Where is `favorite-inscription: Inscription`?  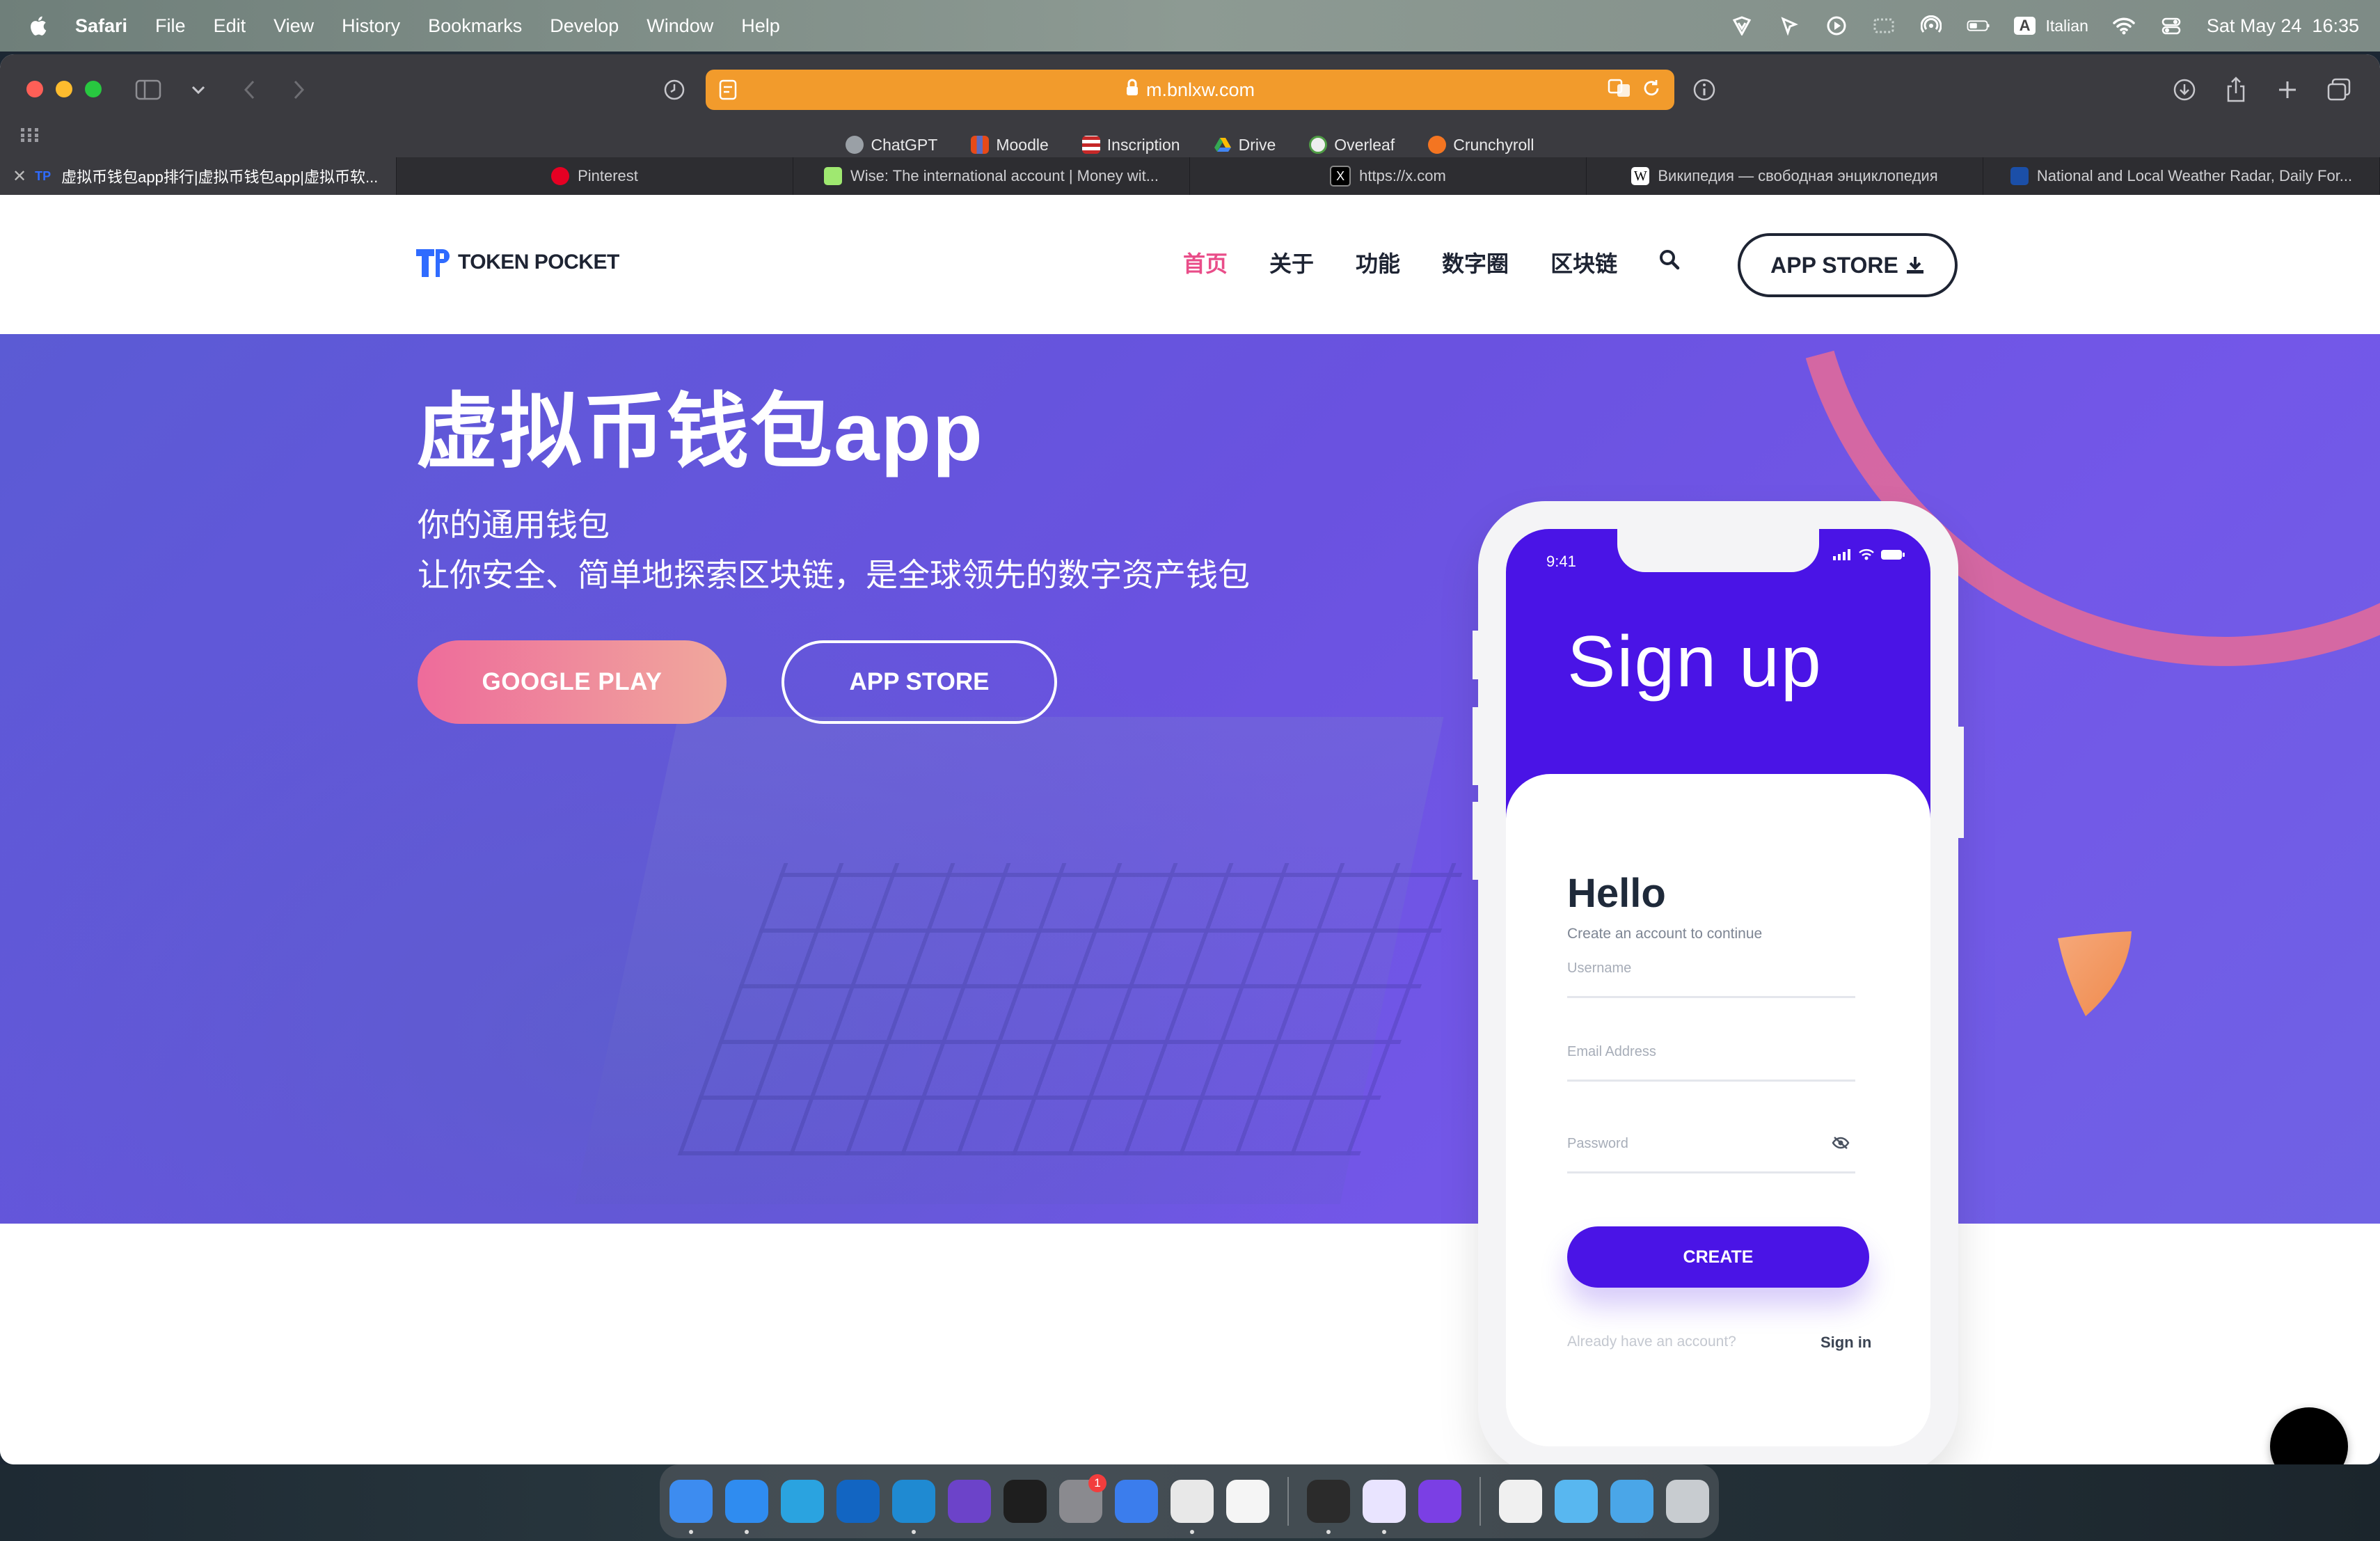
favorite-inscription: Inscription is located at coordinates (1130, 145).